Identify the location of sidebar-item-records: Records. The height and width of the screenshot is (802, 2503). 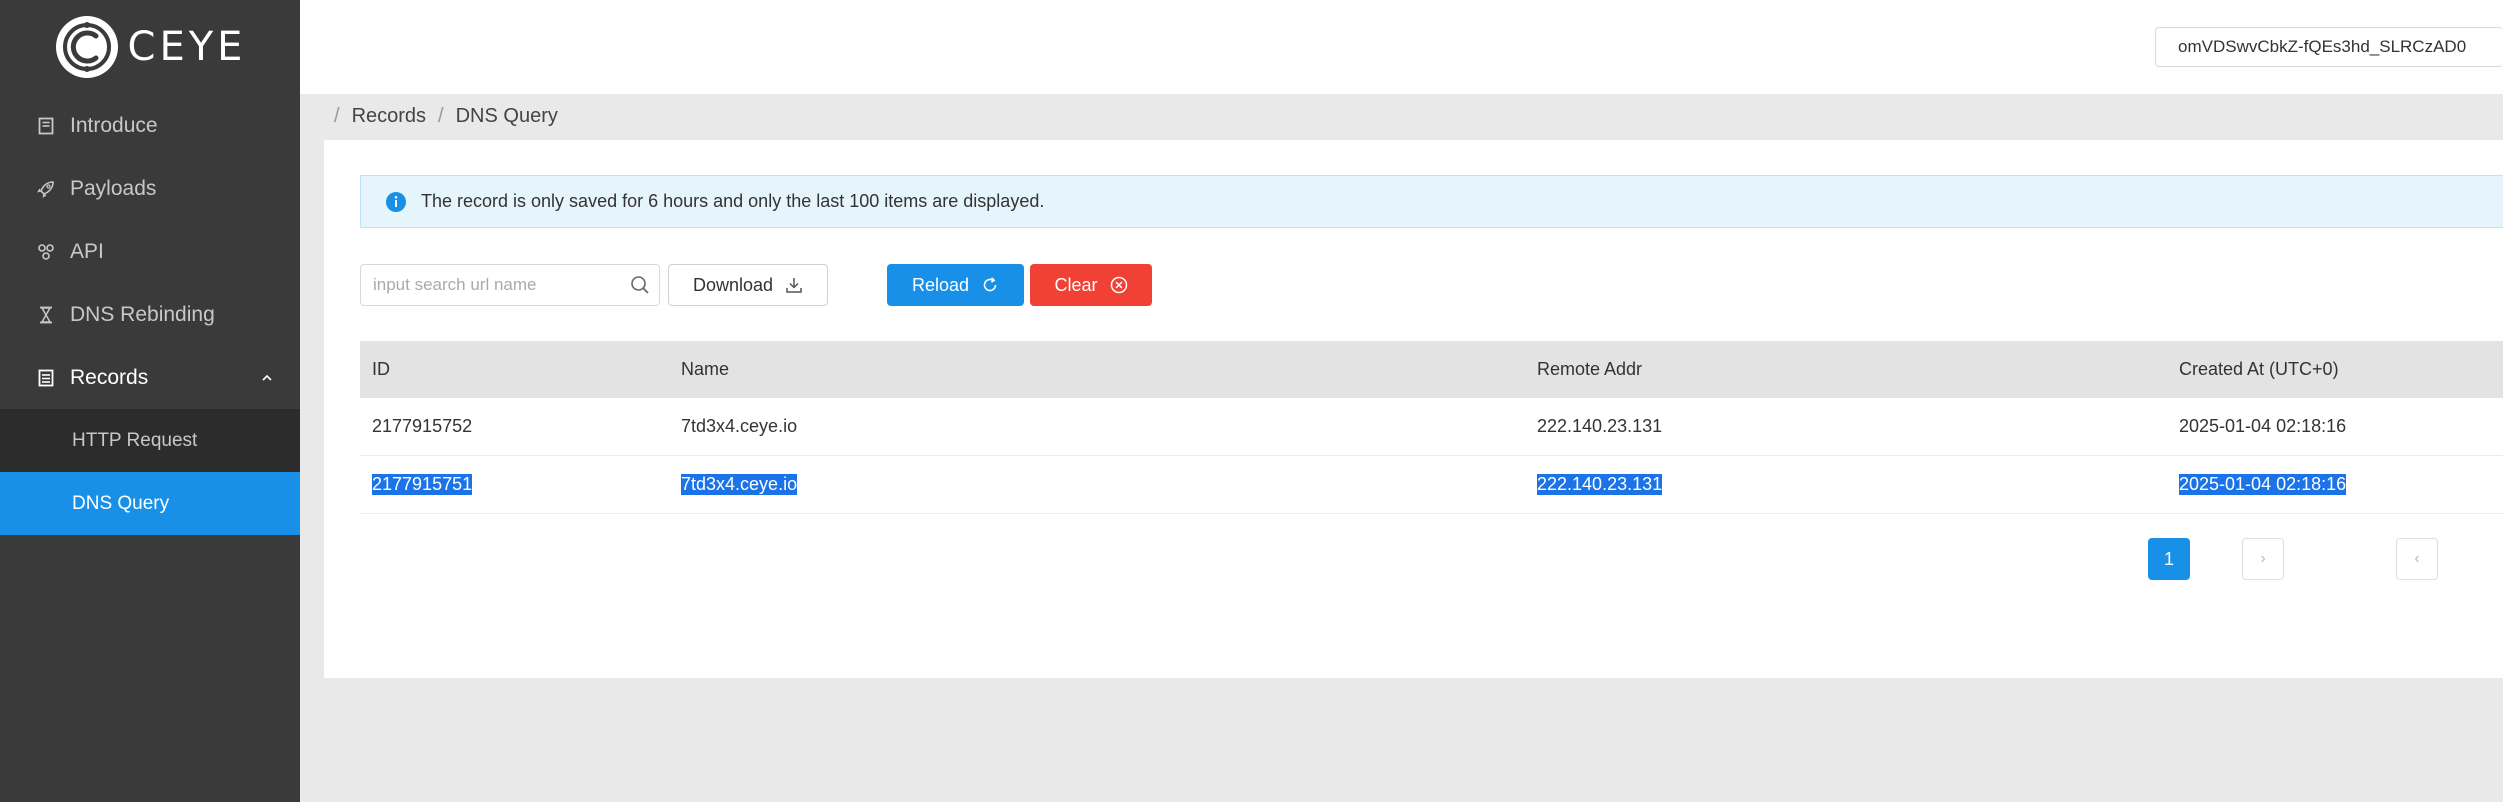
(150, 377).